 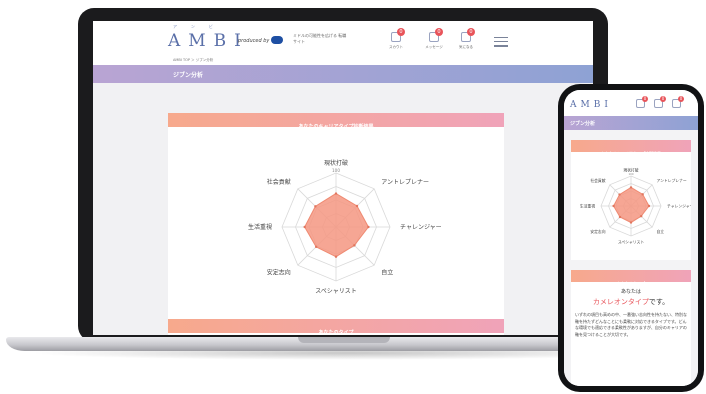 I want to click on page-title: ジブン分析, so click(x=188, y=75).